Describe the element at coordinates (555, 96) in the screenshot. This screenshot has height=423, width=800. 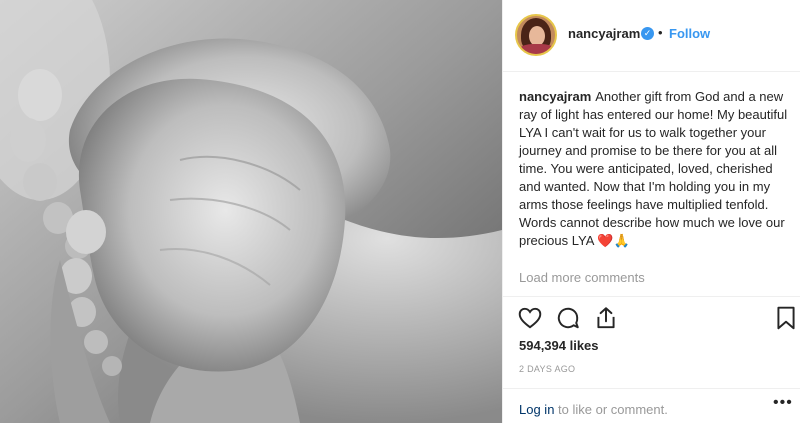
I see `caption-username-link: nancyajram` at that location.